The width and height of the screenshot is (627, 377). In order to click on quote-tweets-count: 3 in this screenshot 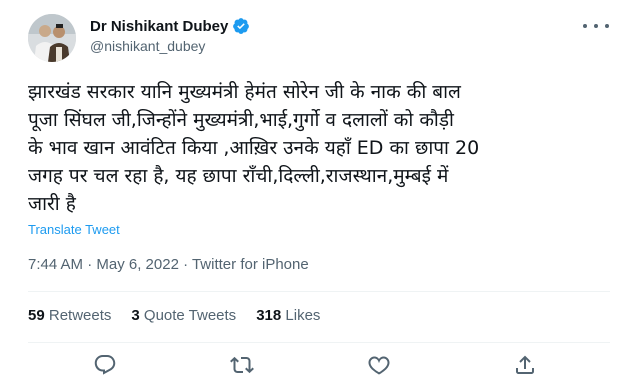, I will do `click(135, 315)`.